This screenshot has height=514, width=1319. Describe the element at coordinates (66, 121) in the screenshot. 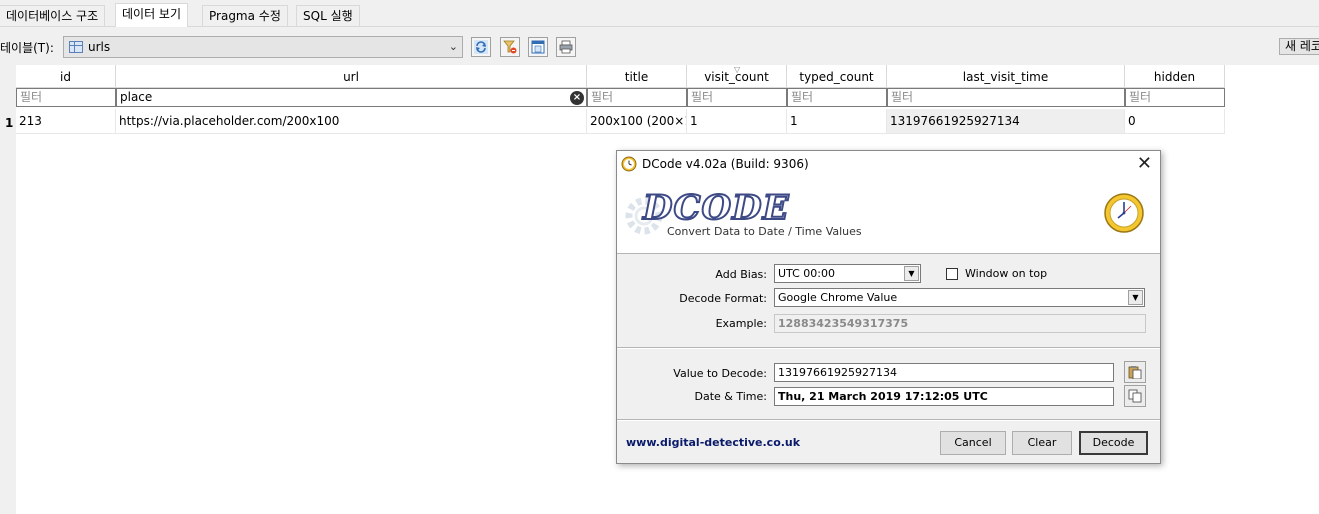

I see `table-cell-id: 213` at that location.